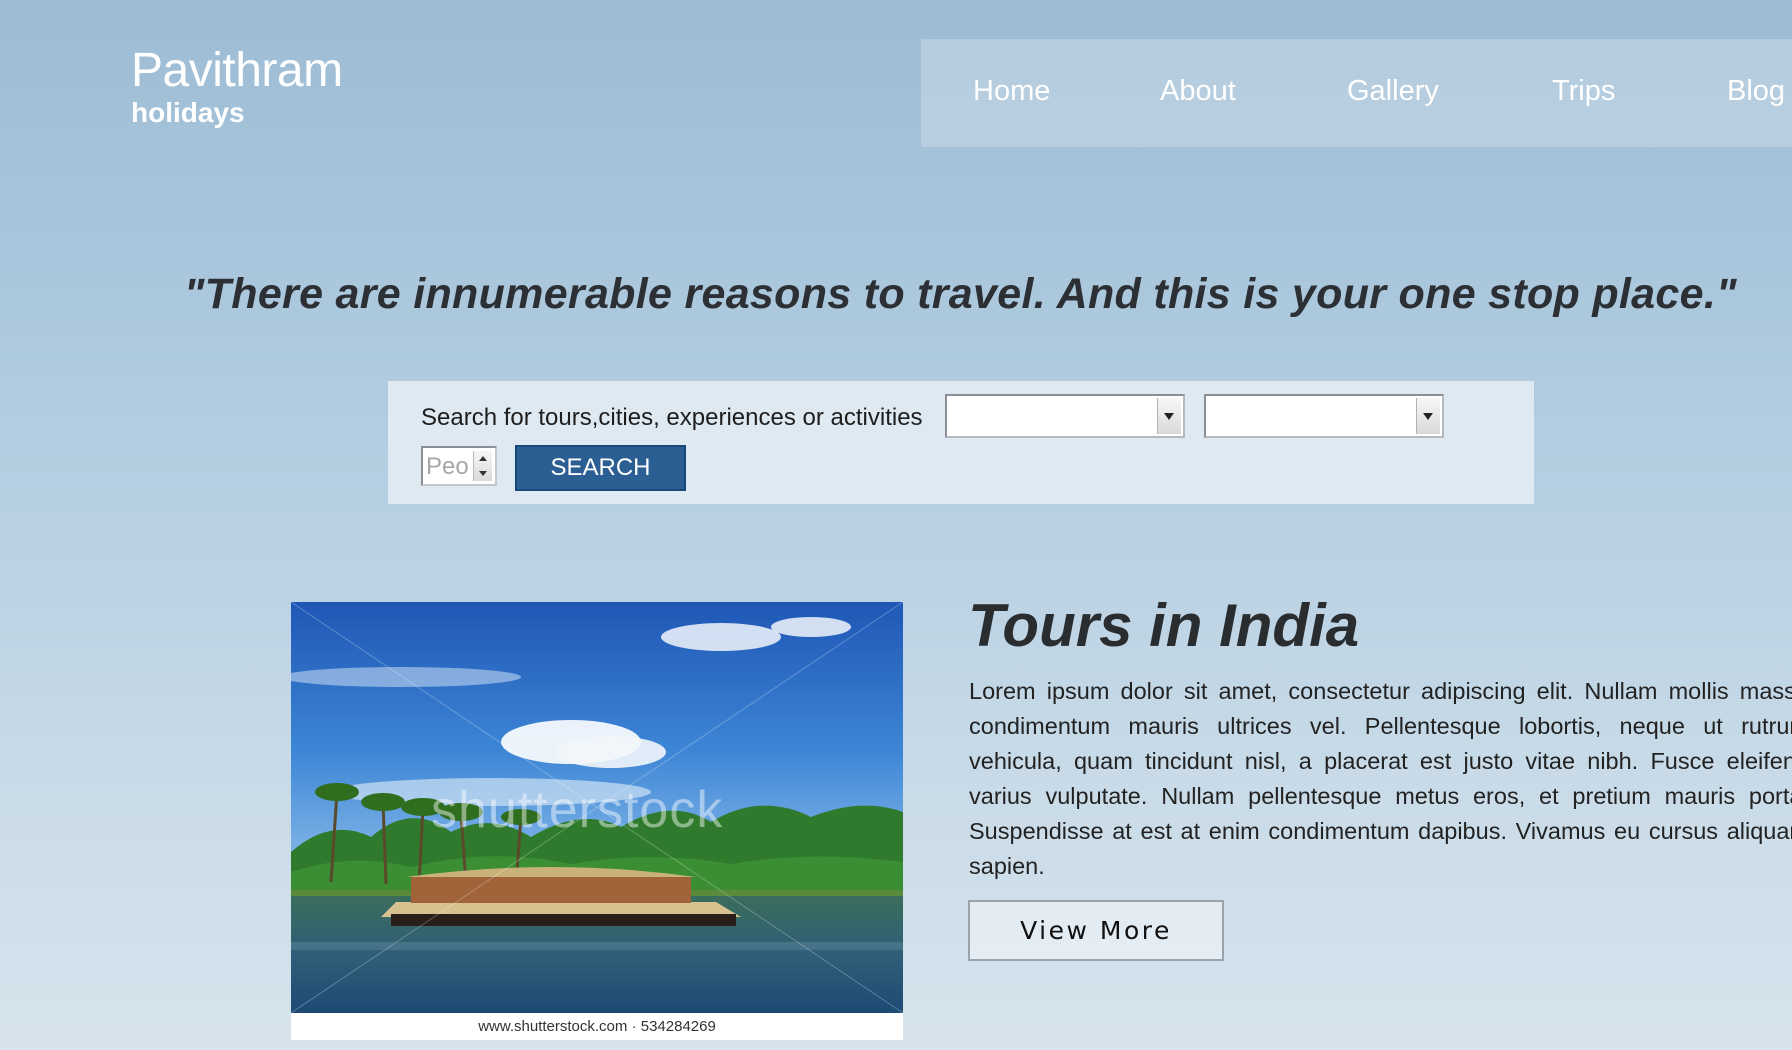 The width and height of the screenshot is (1792, 1050). Describe the element at coordinates (448, 467) in the screenshot. I see `people-placeholder: People` at that location.